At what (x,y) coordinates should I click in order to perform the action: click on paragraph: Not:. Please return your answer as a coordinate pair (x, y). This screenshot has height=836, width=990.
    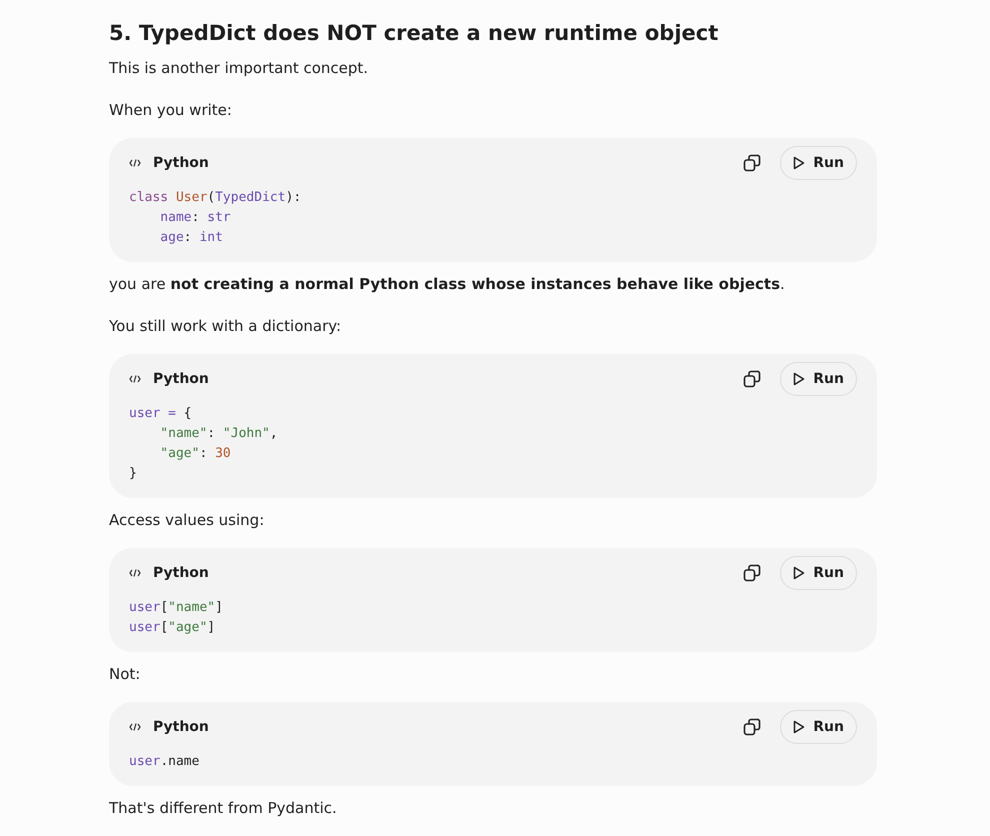
    Looking at the image, I should click on (125, 674).